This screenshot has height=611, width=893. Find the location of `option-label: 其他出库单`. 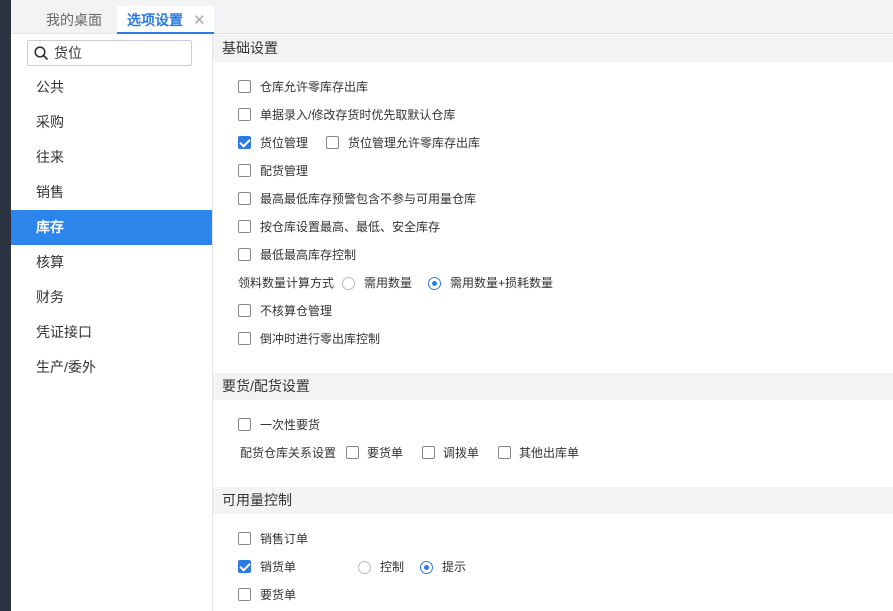

option-label: 其他出库单 is located at coordinates (549, 453).